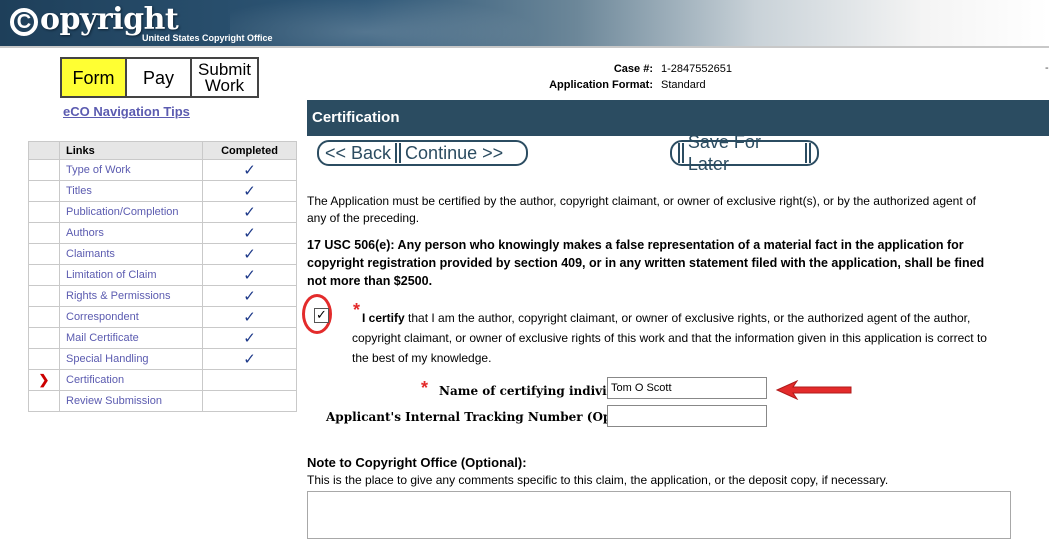 The height and width of the screenshot is (549, 1049). I want to click on link-rights-permissions: Rights & Permissions, so click(131, 296).